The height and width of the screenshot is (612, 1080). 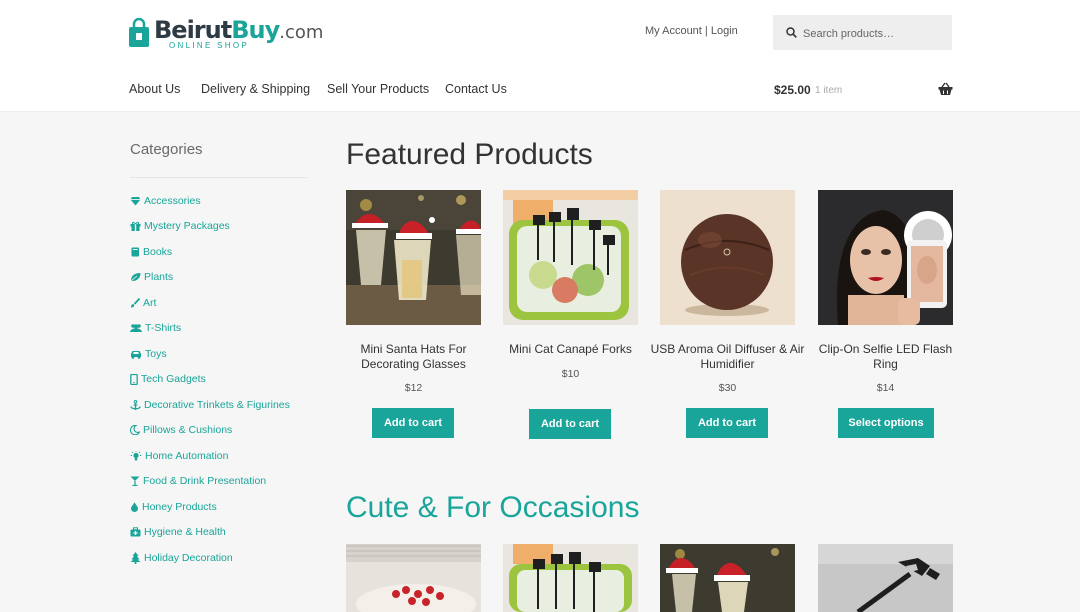 I want to click on nav-contact-us: Contact Us, so click(x=476, y=89).